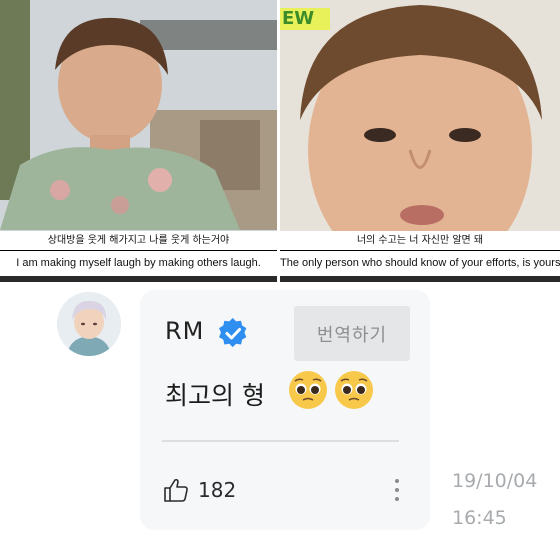 The height and width of the screenshot is (560, 560). I want to click on thumbs-up-icon, so click(176, 490).